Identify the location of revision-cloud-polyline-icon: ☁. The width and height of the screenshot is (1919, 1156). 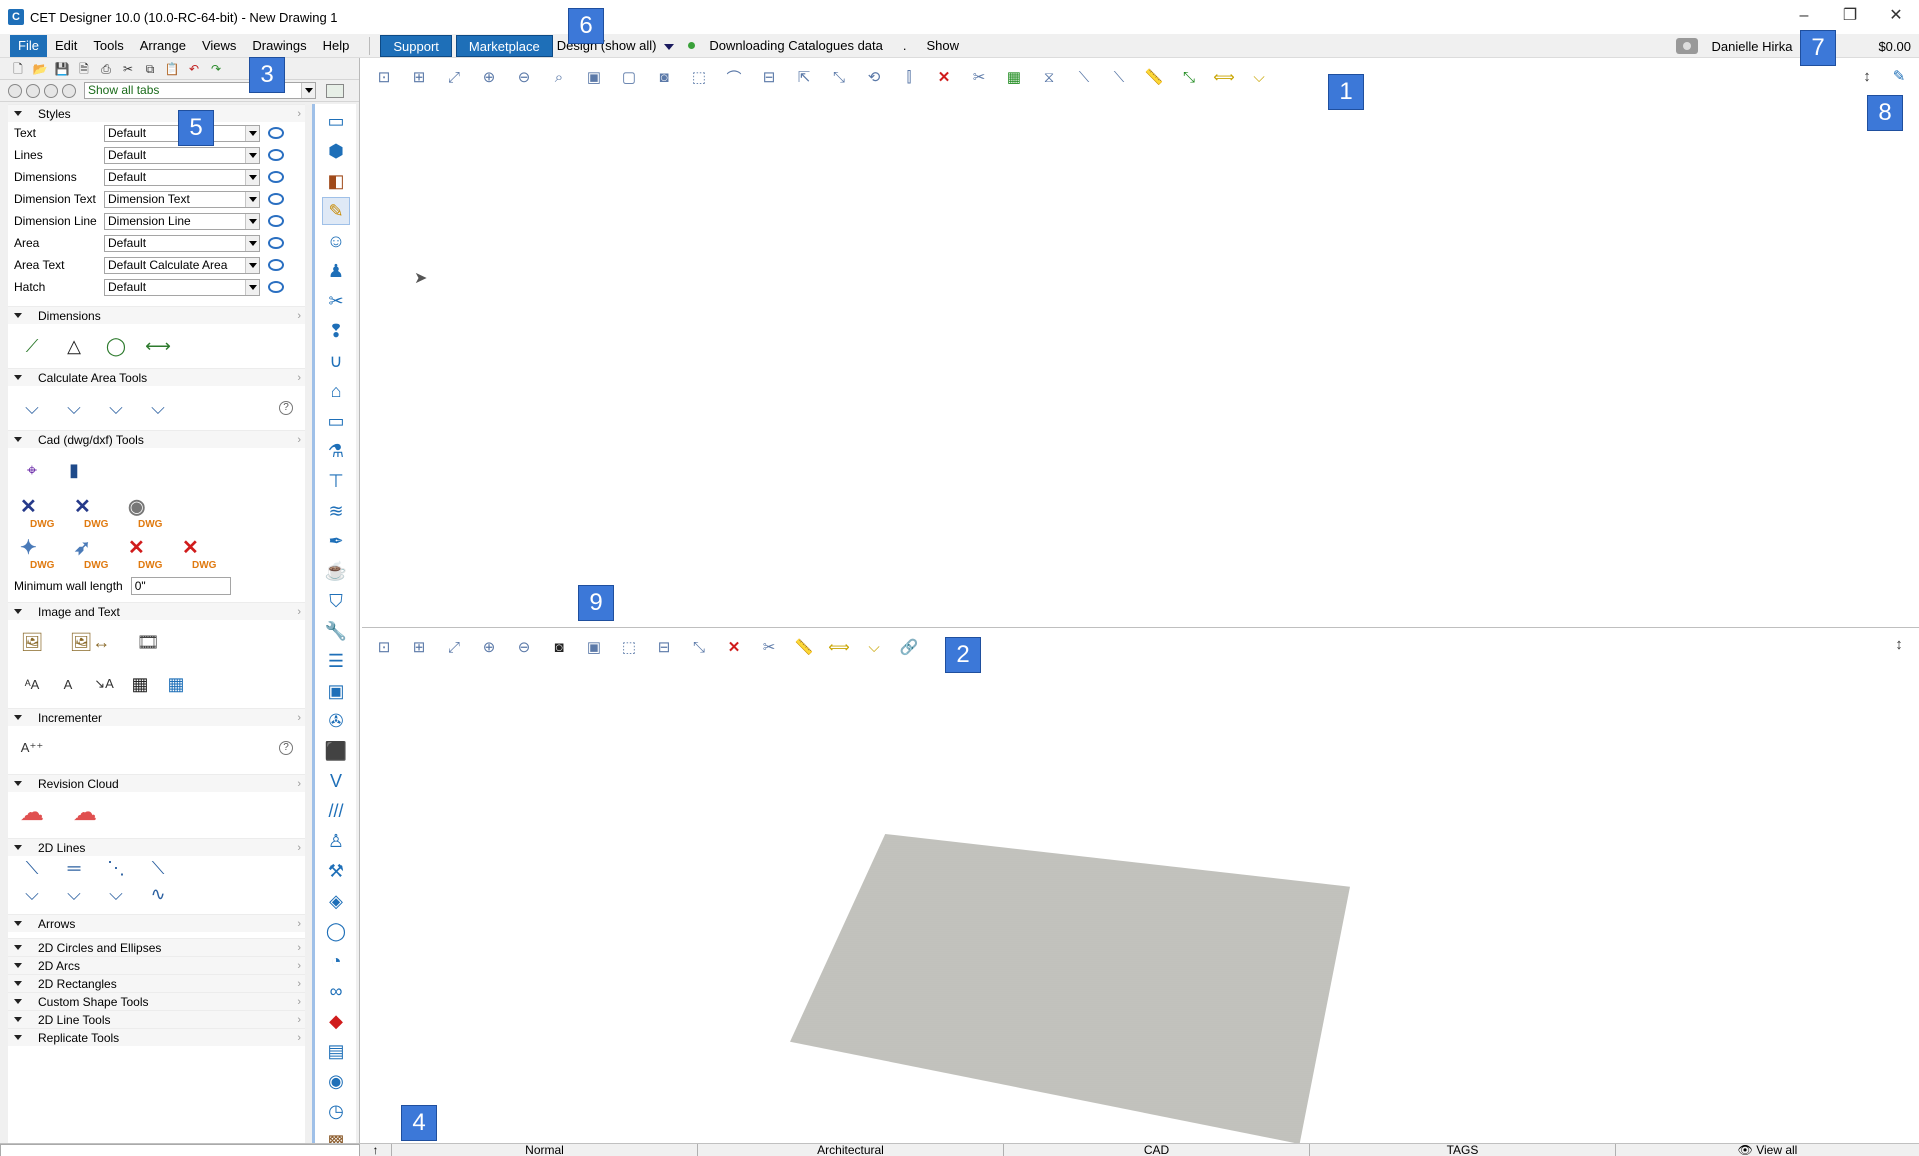
(85, 812).